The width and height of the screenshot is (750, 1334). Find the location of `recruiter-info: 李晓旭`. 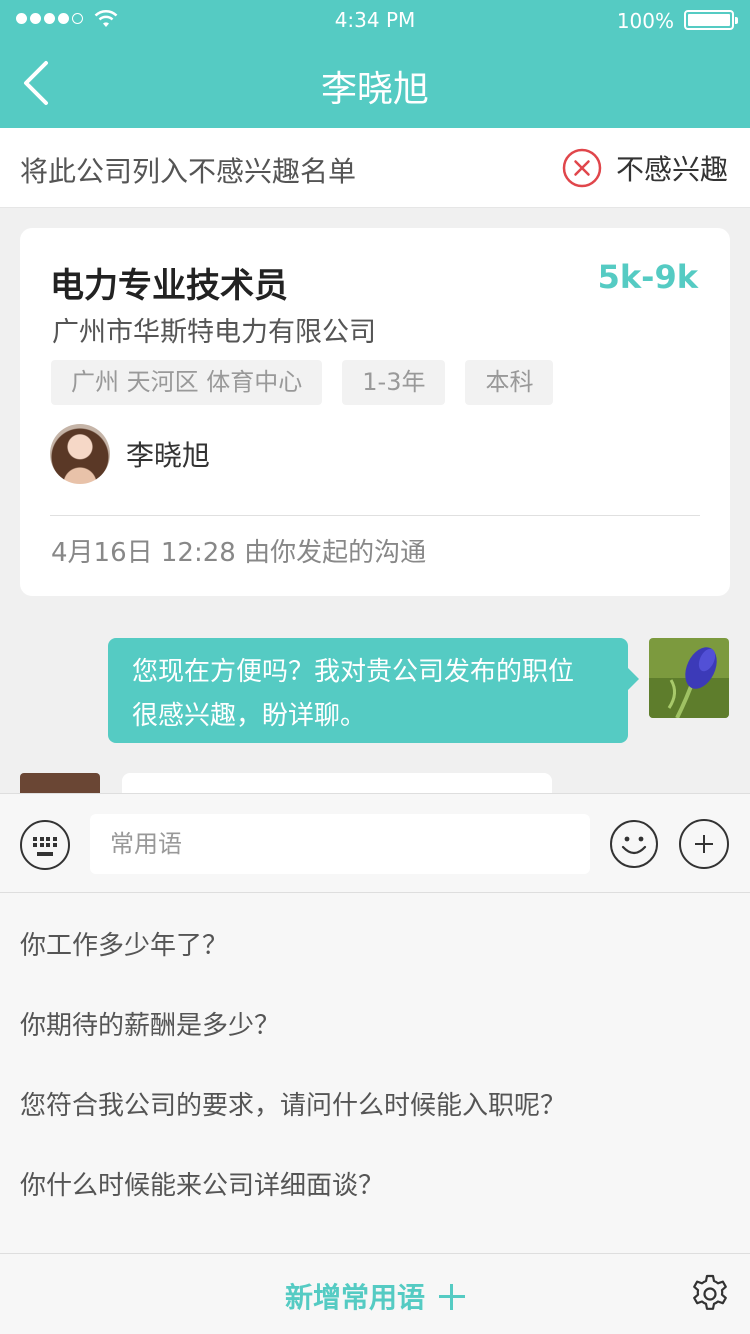

recruiter-info: 李晓旭 is located at coordinates (130, 454).